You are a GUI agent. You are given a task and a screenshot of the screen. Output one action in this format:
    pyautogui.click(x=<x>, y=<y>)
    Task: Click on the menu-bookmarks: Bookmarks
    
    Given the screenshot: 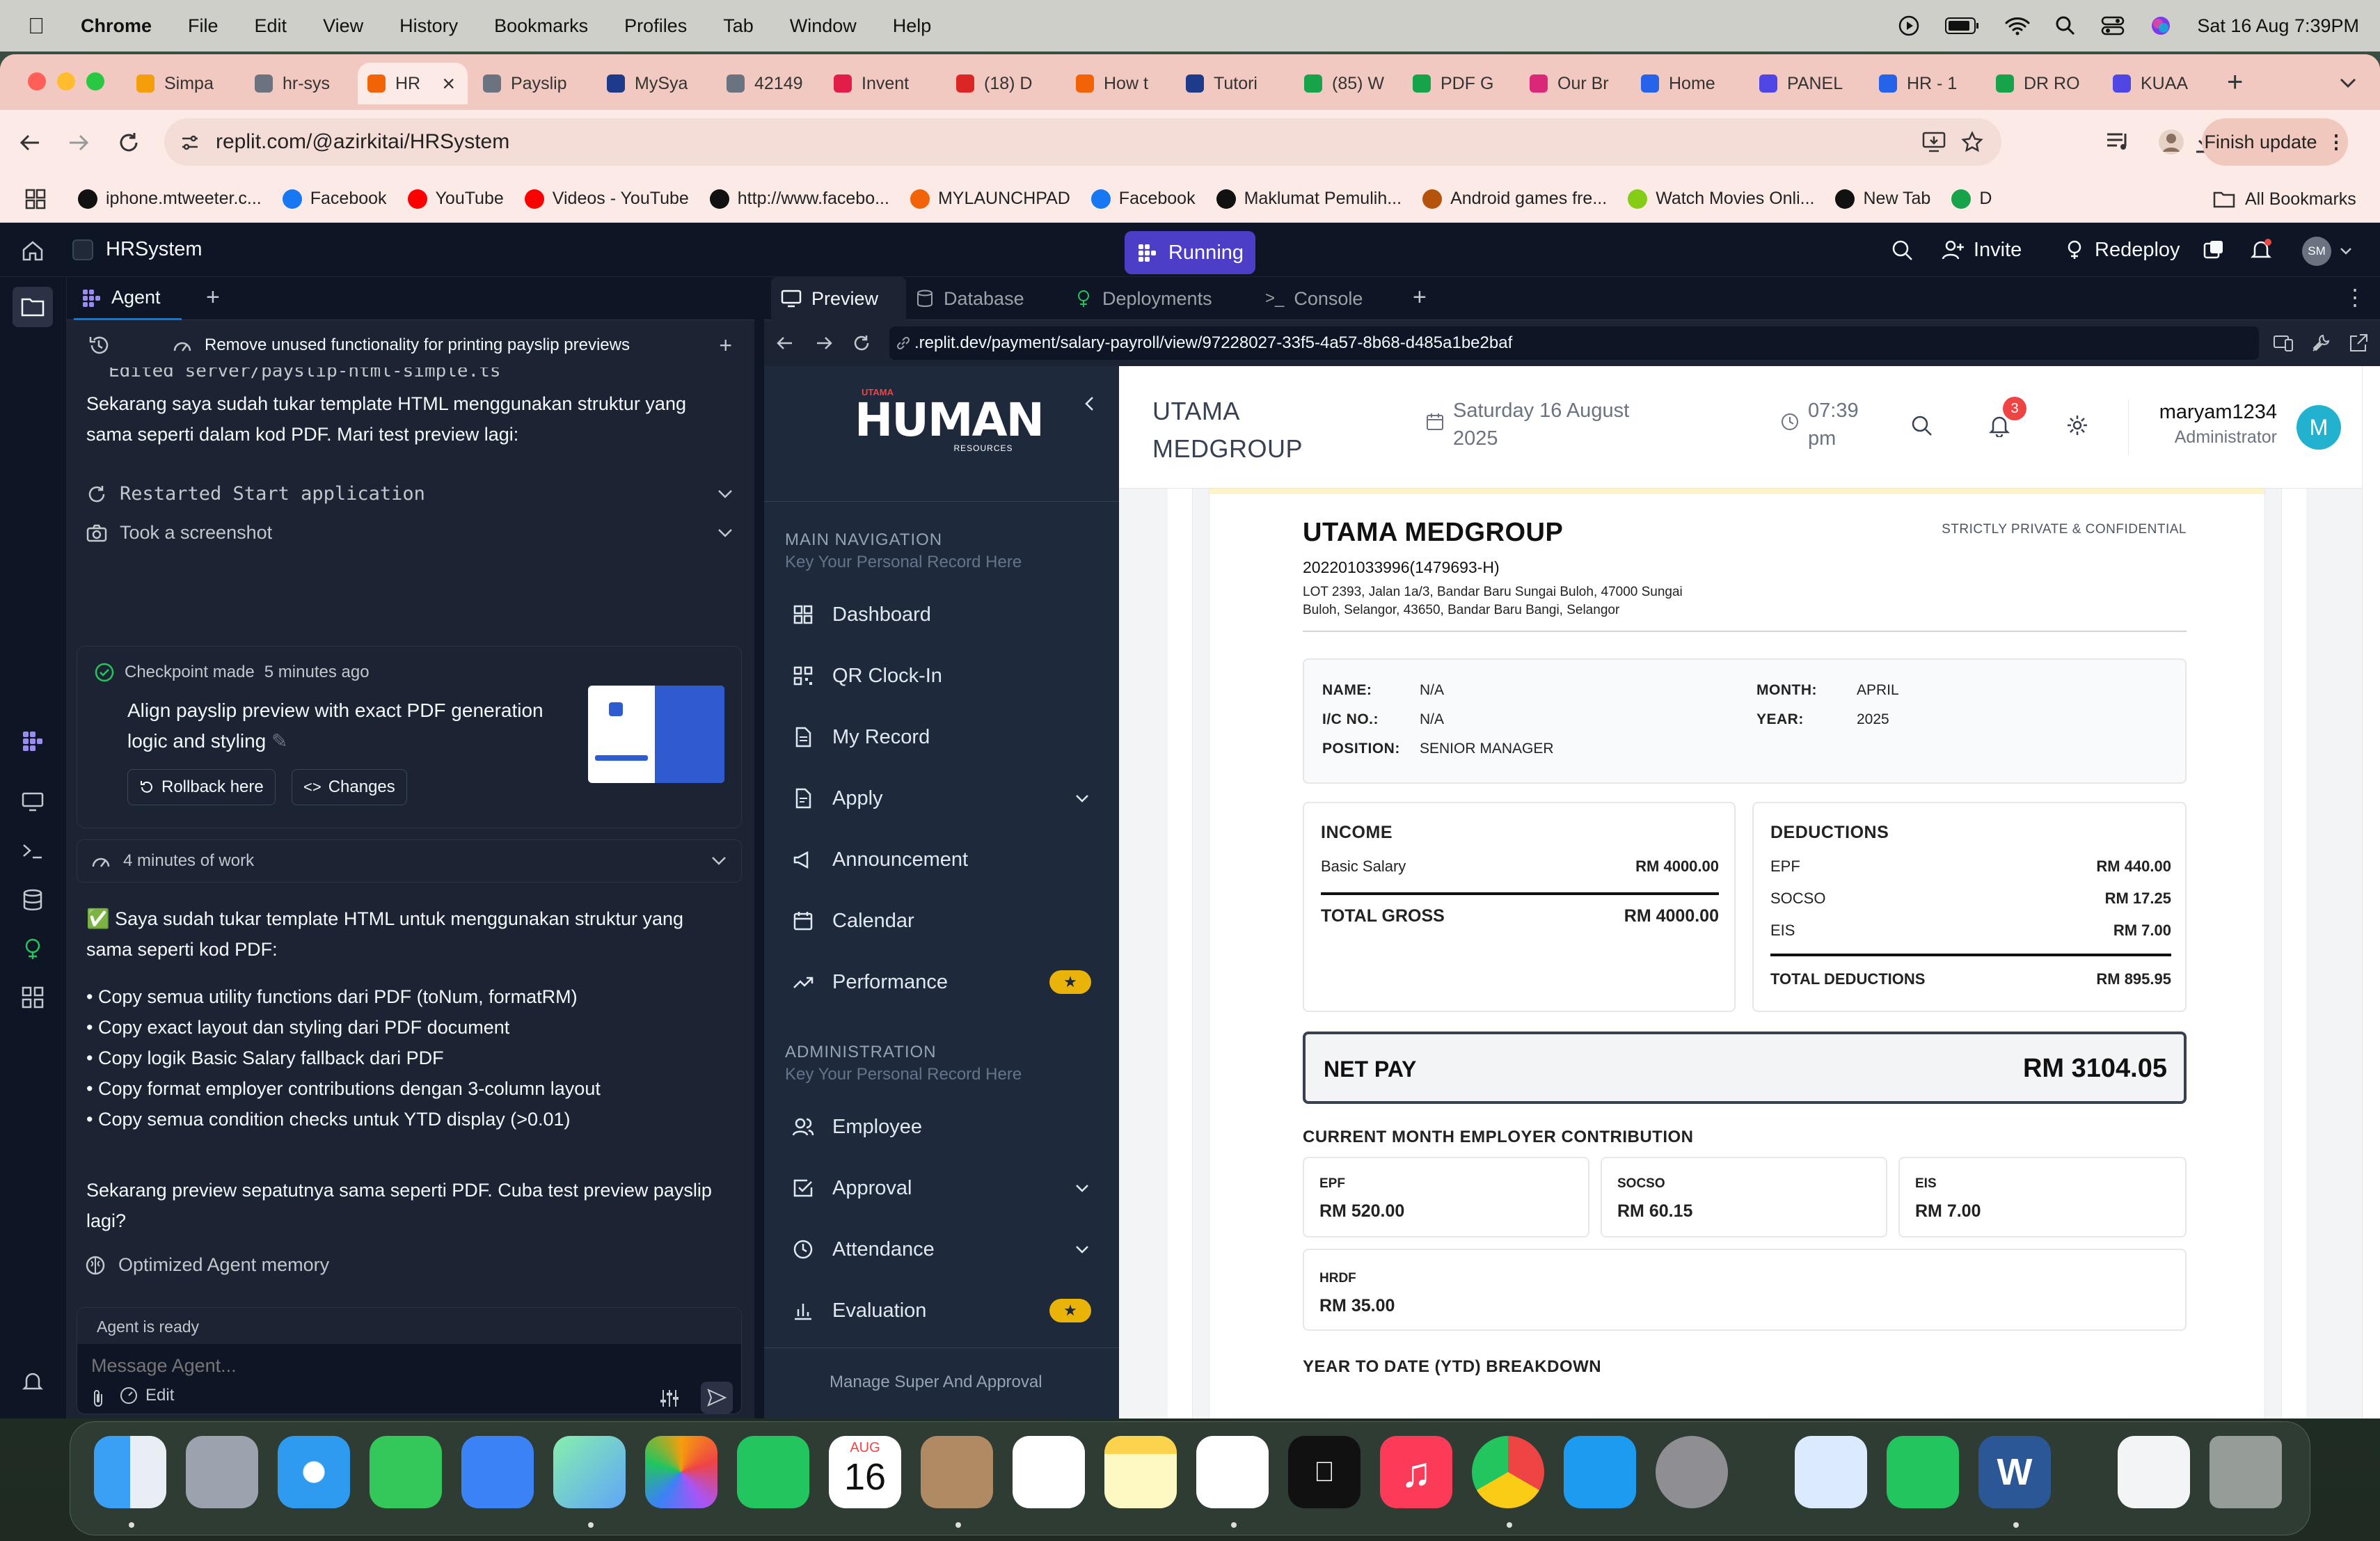 What is the action you would take?
    pyautogui.click(x=541, y=26)
    